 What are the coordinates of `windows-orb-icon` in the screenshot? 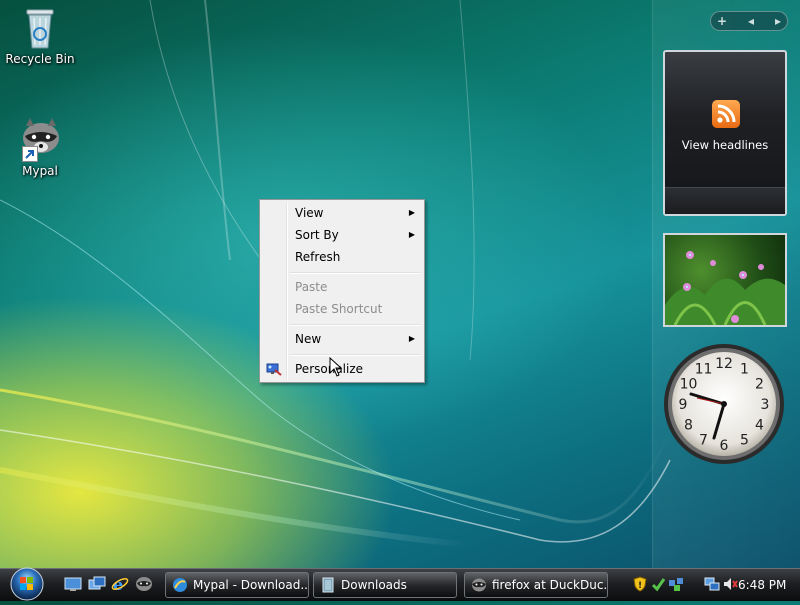 It's located at (27, 584).